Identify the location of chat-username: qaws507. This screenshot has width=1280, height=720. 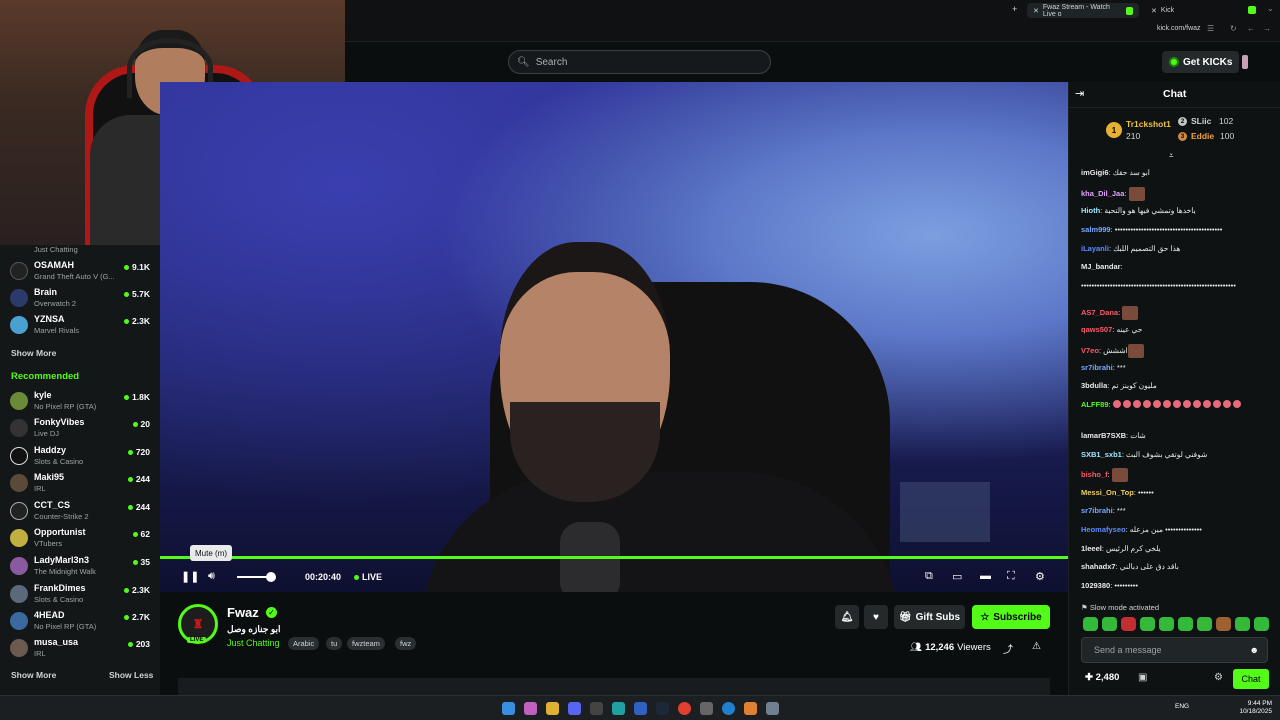
(1096, 329).